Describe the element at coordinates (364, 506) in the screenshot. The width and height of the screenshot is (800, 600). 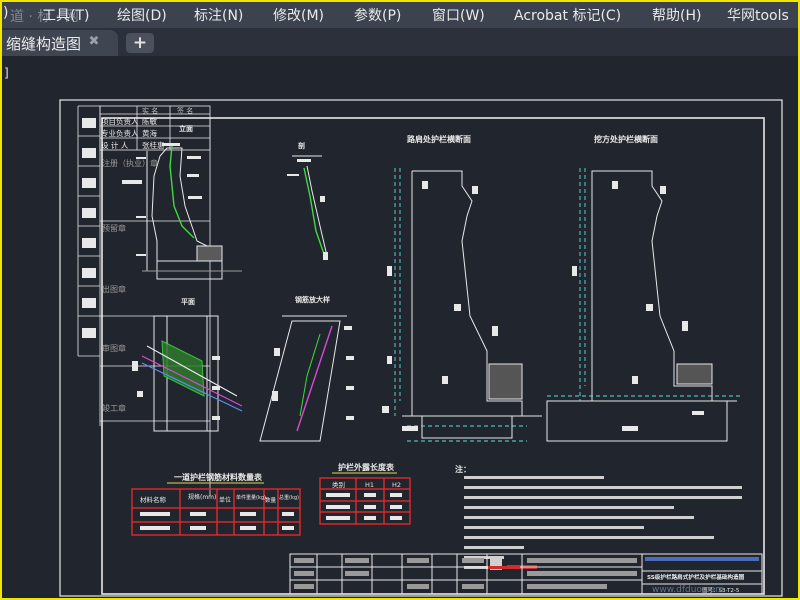
I see `length-table-cells` at that location.